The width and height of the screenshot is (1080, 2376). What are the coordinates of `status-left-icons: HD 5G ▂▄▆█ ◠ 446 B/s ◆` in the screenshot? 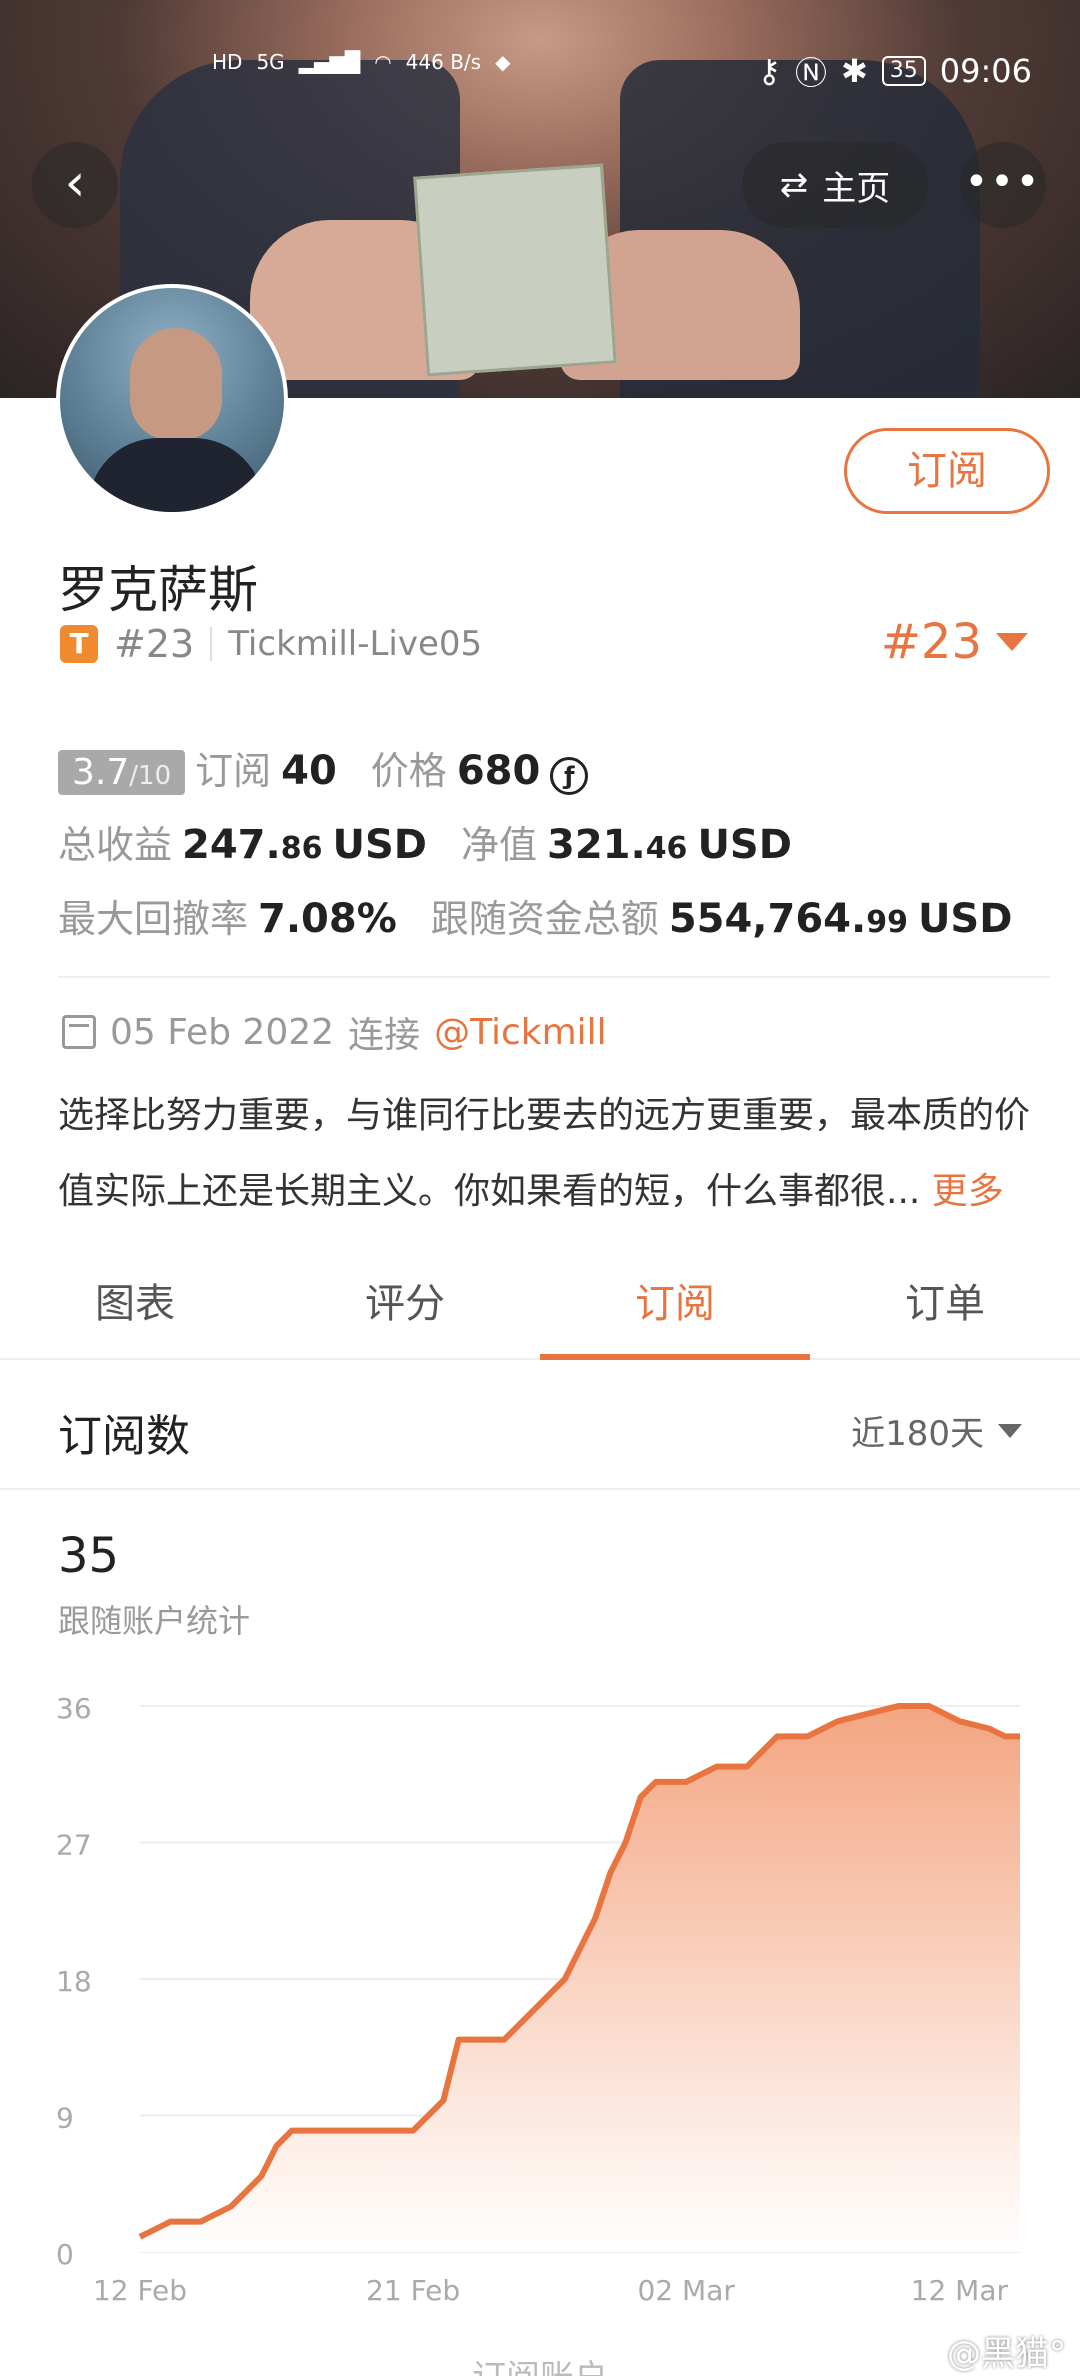 It's located at (361, 62).